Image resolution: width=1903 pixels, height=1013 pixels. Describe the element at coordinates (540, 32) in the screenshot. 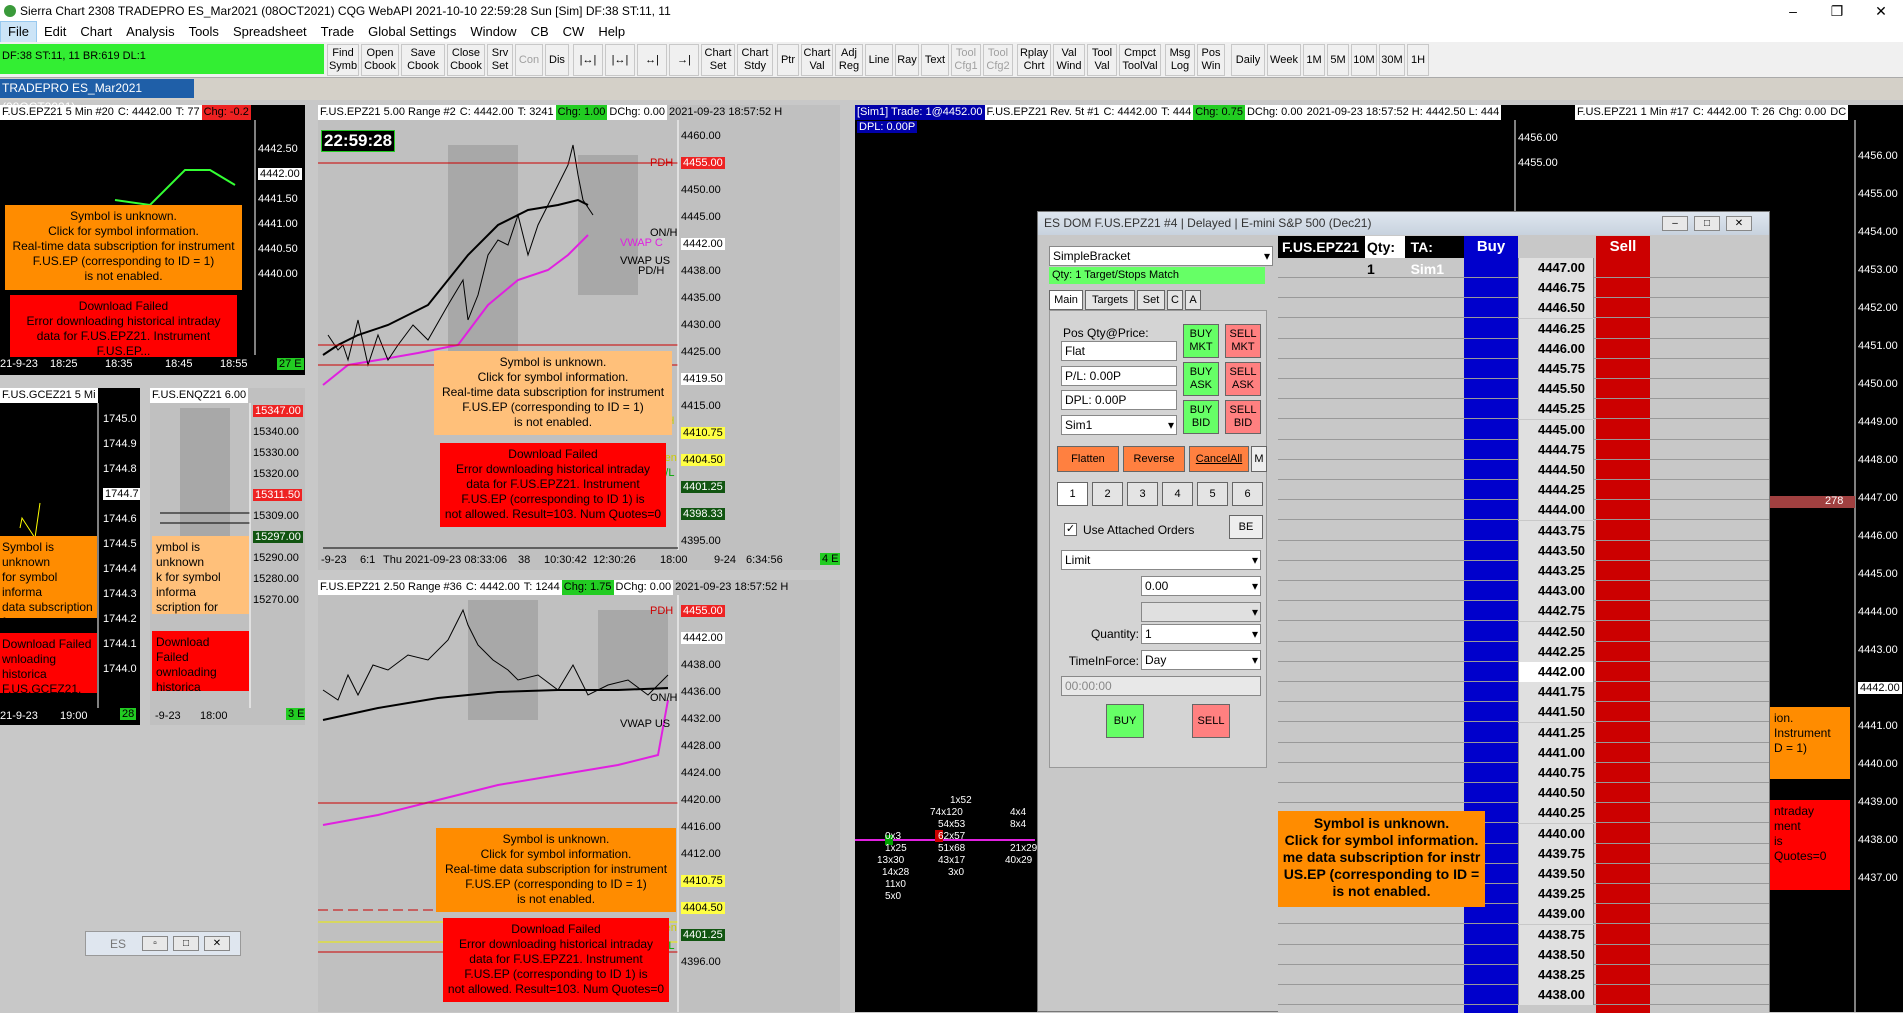

I see `menu-item-cb: CB` at that location.